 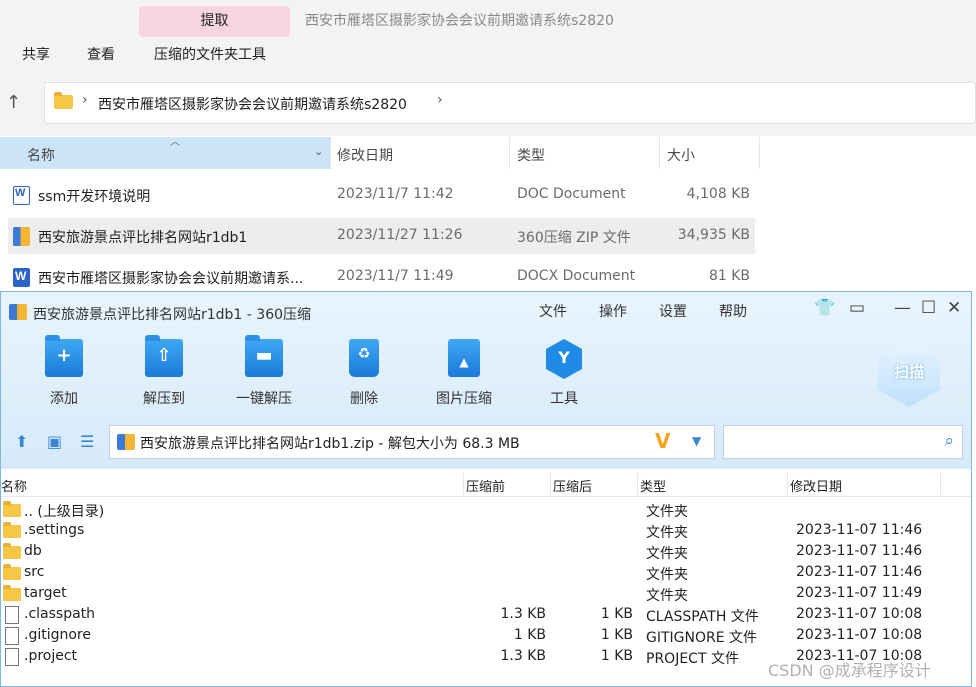 I want to click on extract-to-icon: ⇧, so click(x=164, y=356).